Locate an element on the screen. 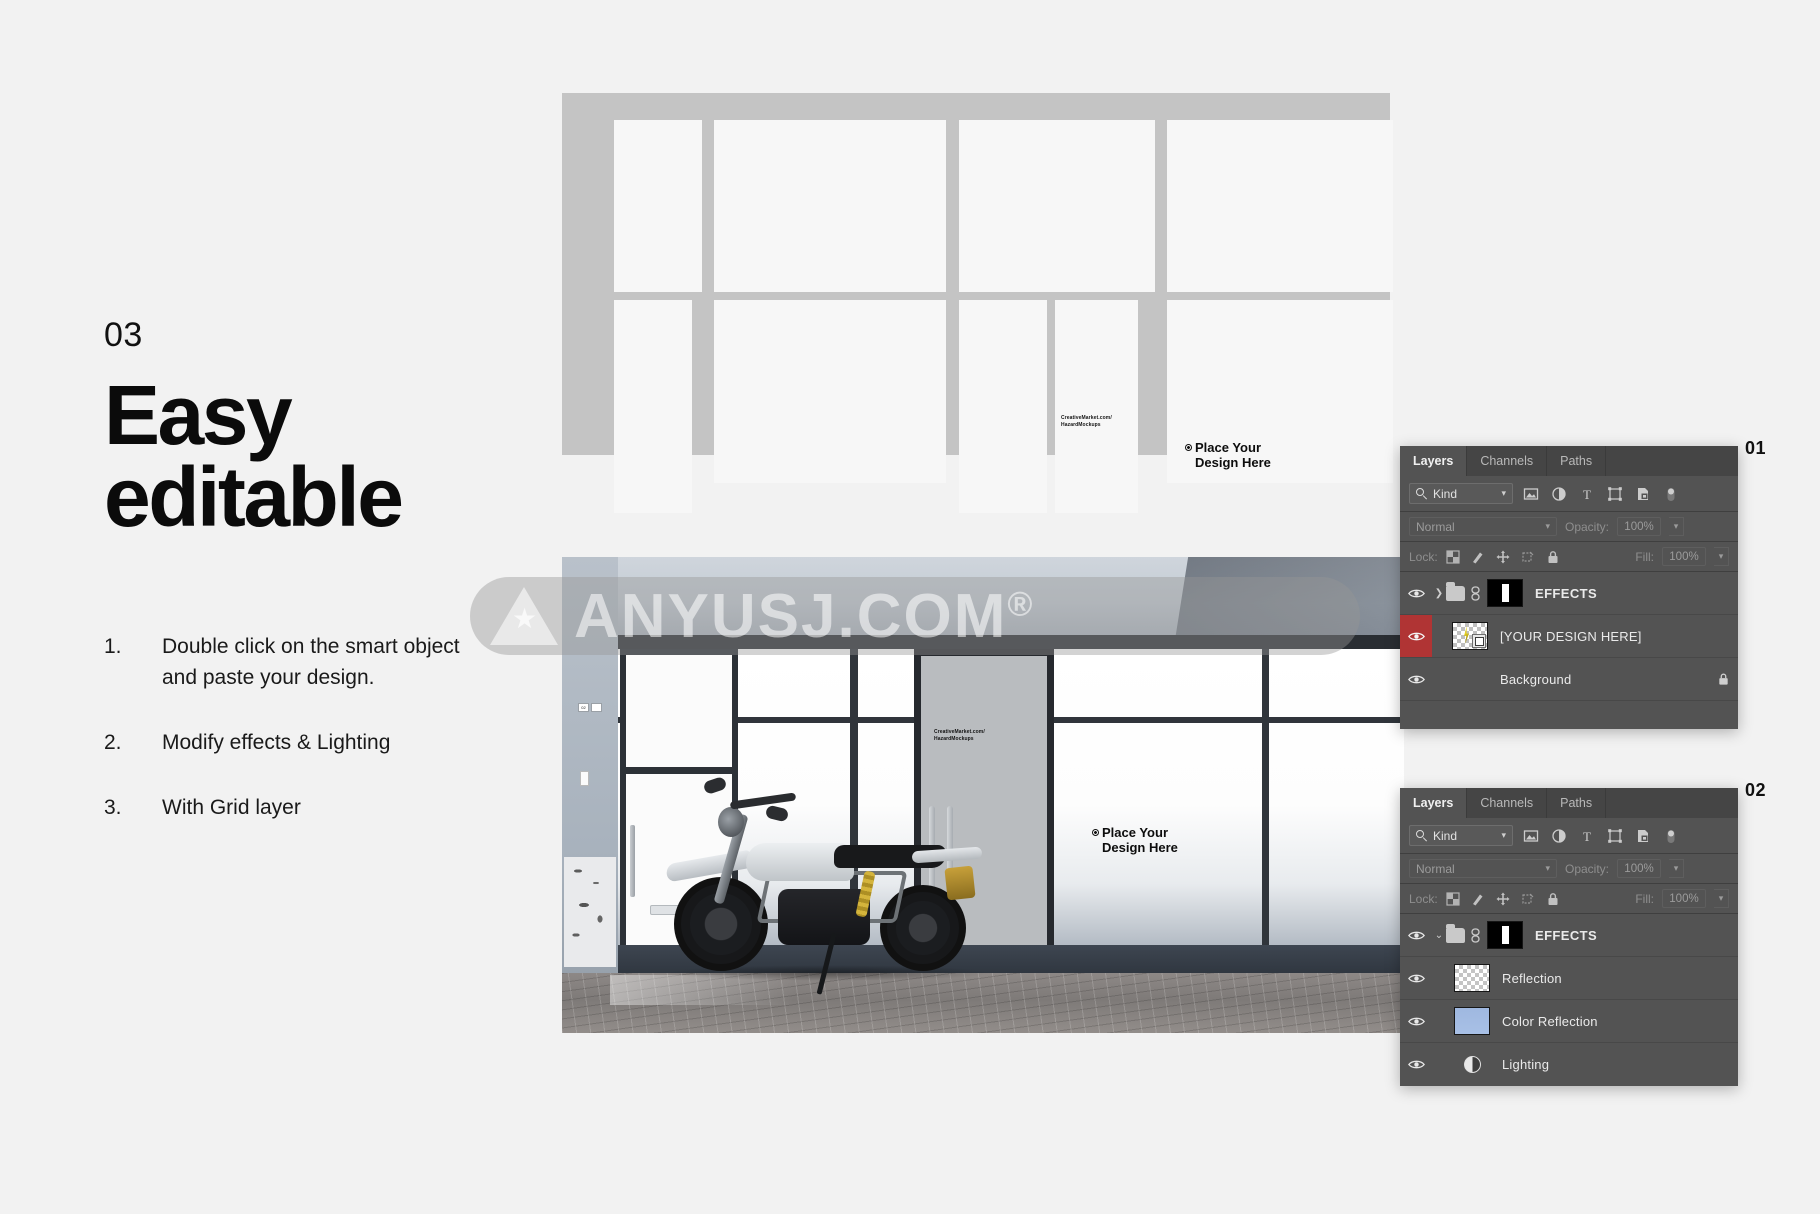  folder-icon is located at coordinates (1455, 591).